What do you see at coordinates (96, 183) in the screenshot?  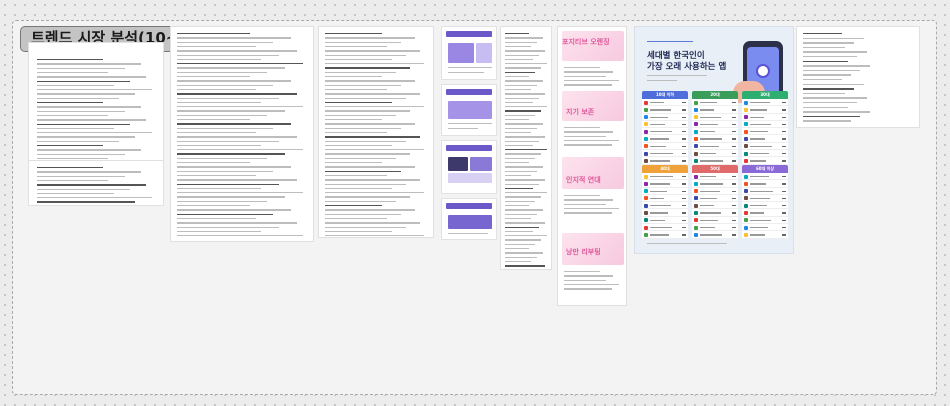 I see `document-page-1b` at bounding box center [96, 183].